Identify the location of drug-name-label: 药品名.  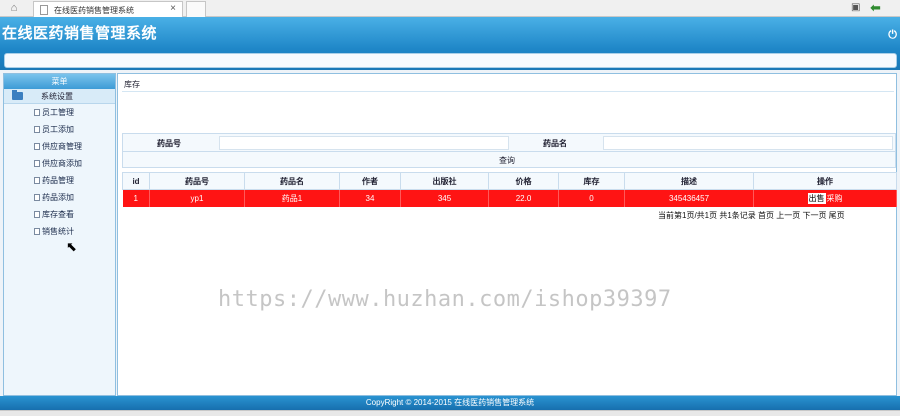
(555, 143).